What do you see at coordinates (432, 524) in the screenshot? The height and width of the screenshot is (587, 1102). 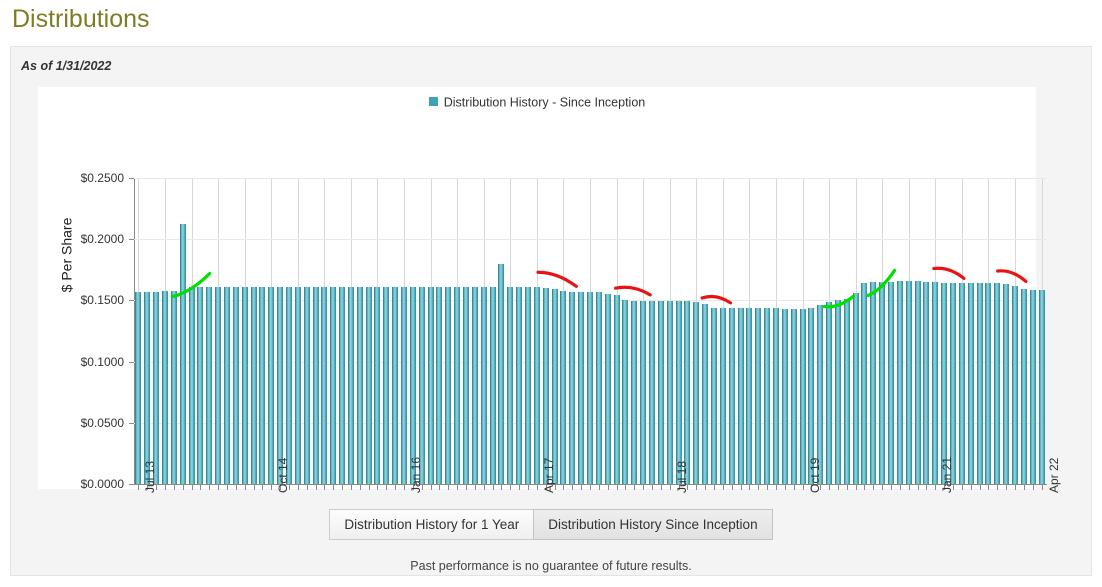 I see `distribution-history-1-year-button: Distribution History for 1 Year` at bounding box center [432, 524].